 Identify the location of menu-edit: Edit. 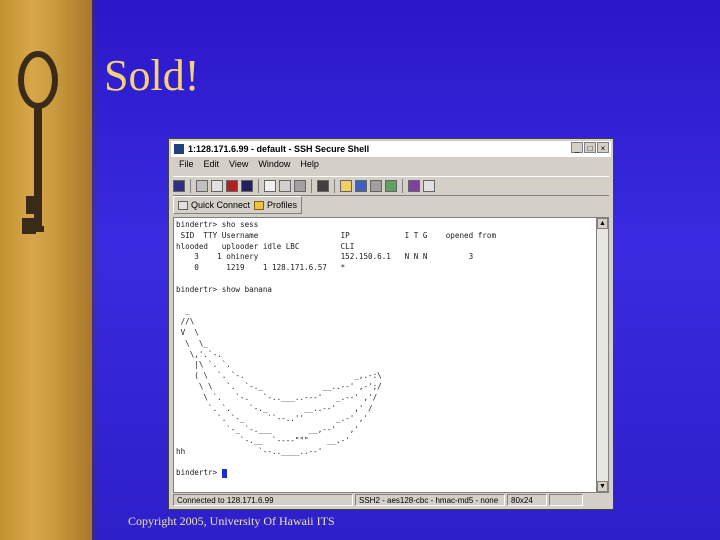
(212, 166).